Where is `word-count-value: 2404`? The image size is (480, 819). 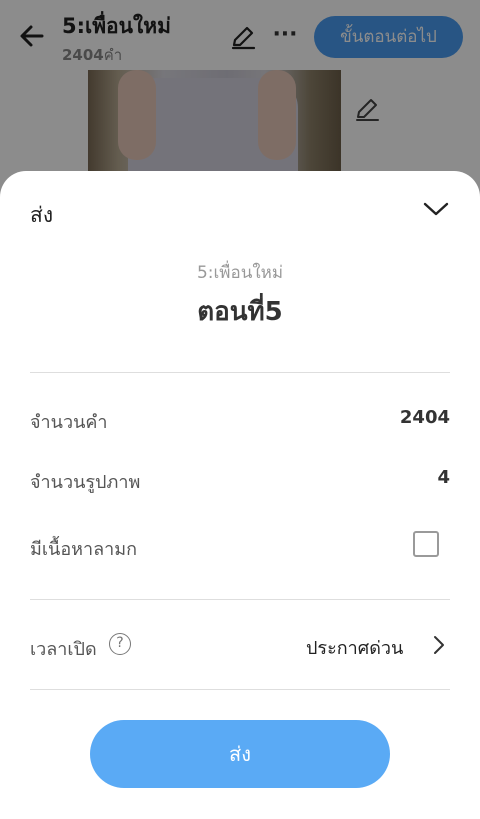
word-count-value: 2404 is located at coordinates (424, 417).